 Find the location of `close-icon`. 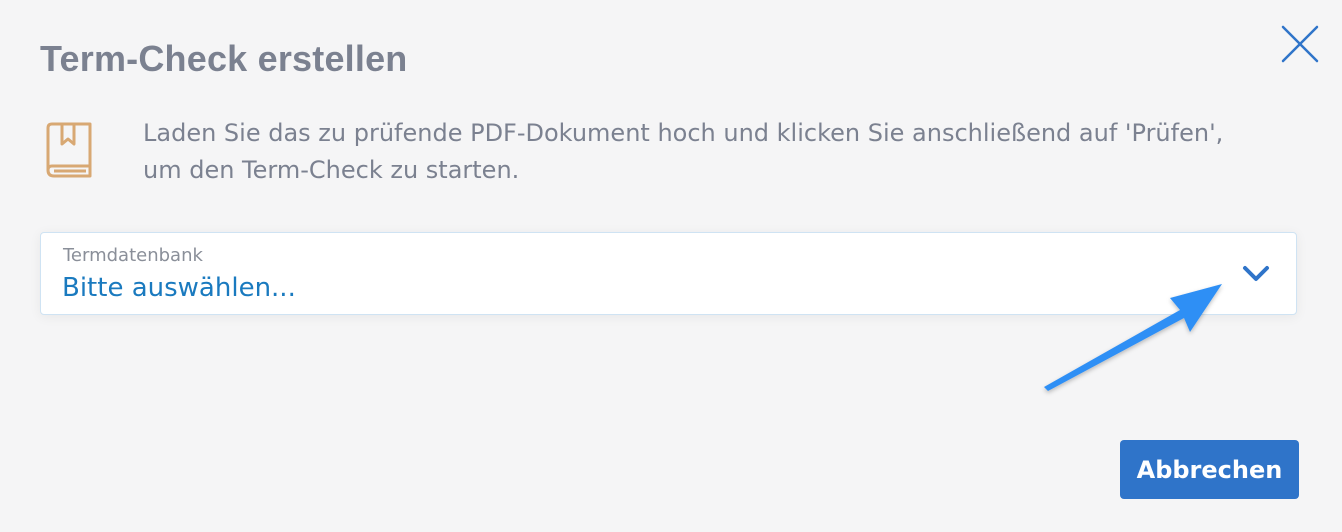

close-icon is located at coordinates (1300, 44).